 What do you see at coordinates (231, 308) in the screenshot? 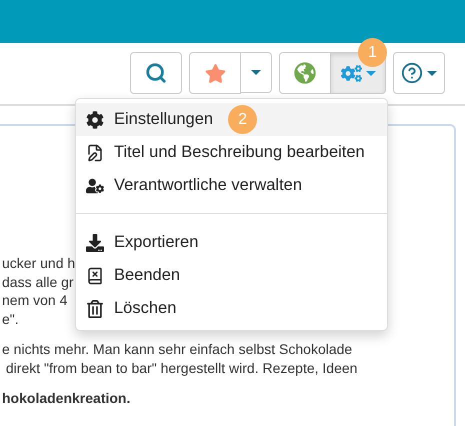
I see `menu-item: Löschen` at bounding box center [231, 308].